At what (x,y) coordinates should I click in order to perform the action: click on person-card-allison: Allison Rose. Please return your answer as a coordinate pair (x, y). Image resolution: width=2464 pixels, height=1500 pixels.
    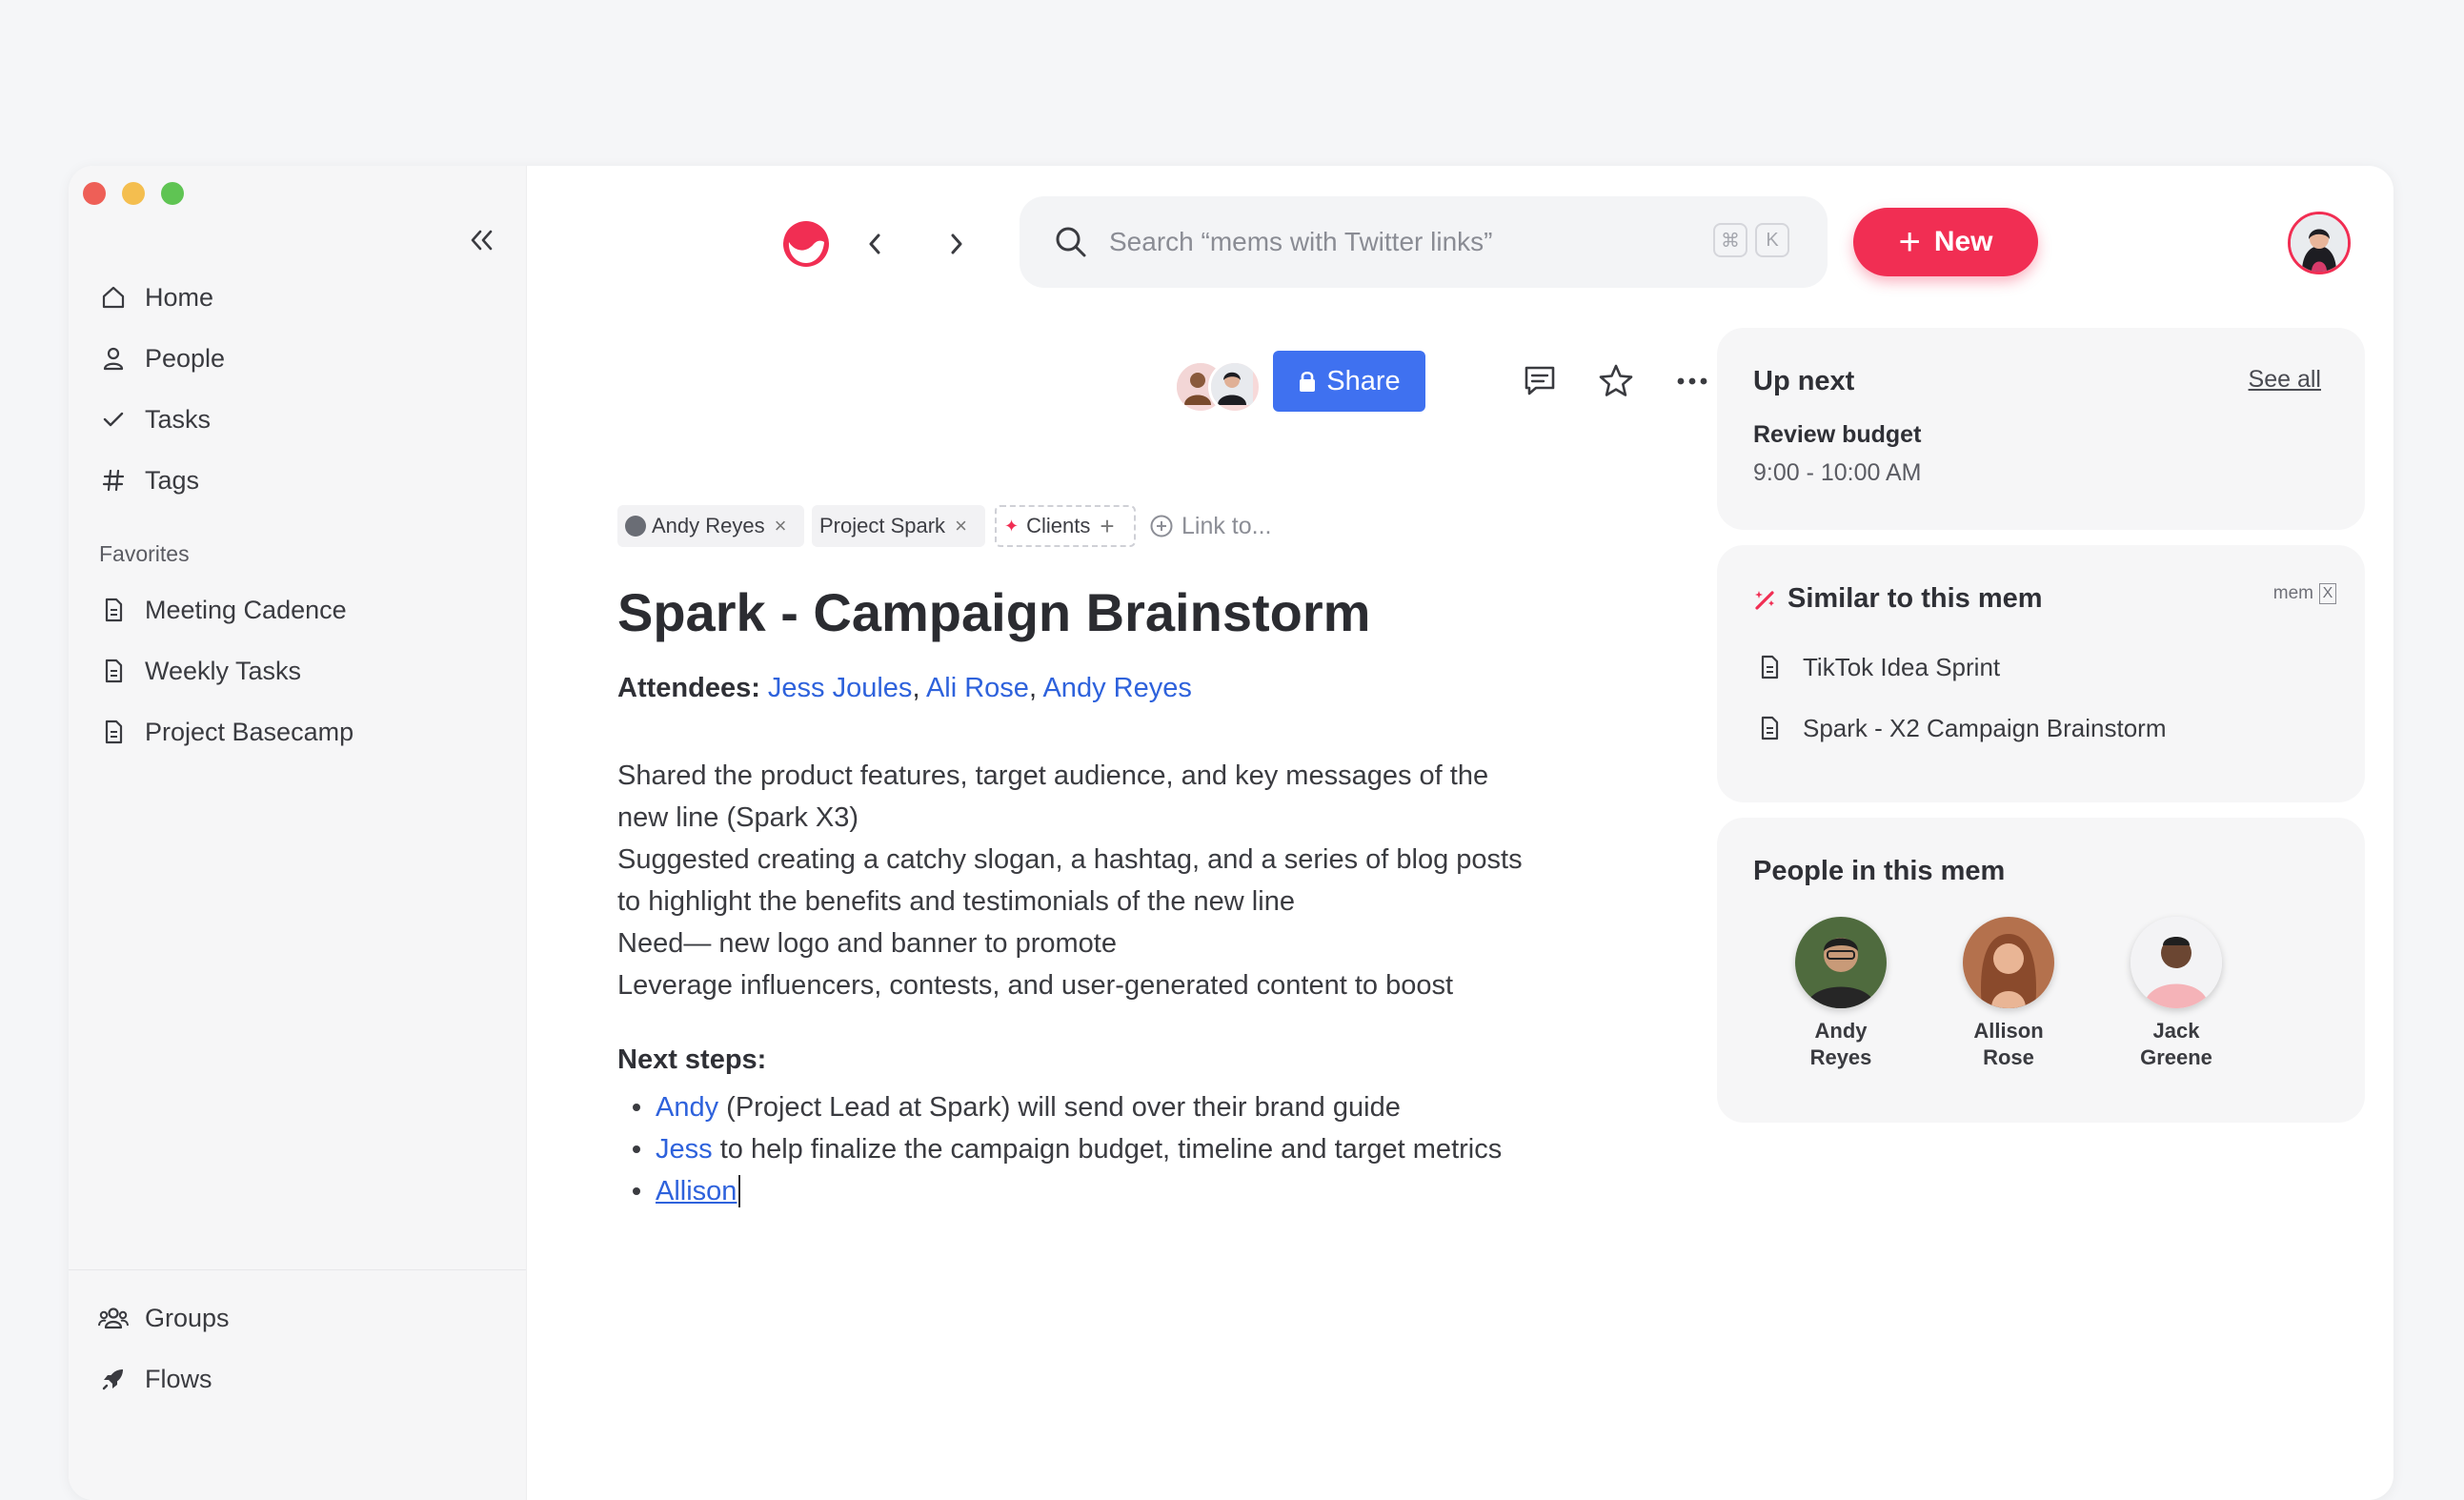
    Looking at the image, I should click on (2009, 994).